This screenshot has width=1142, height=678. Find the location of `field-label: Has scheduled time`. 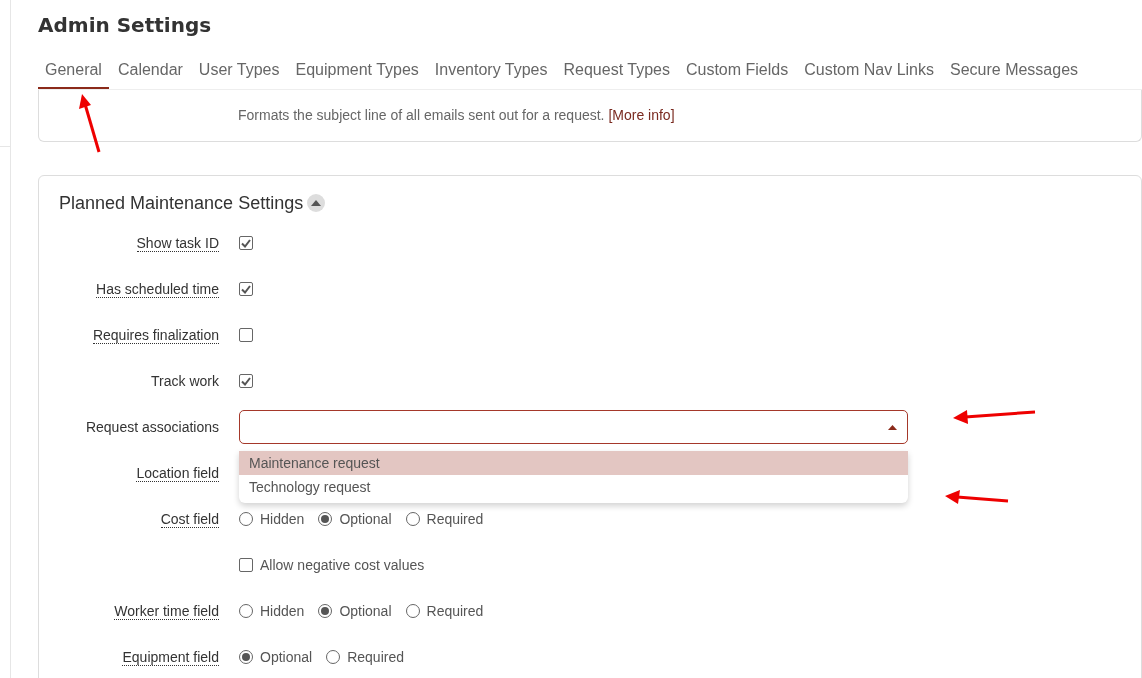

field-label: Has scheduled time is located at coordinates (157, 289).